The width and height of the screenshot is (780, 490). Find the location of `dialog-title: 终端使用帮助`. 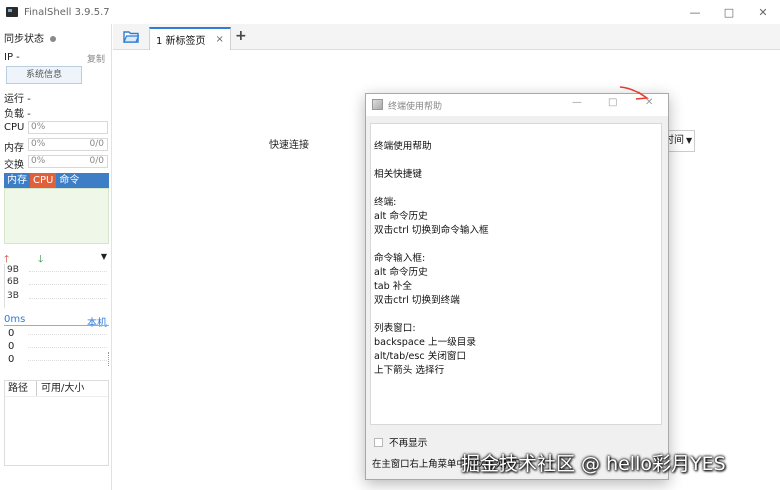

dialog-title: 终端使用帮助 is located at coordinates (415, 107).